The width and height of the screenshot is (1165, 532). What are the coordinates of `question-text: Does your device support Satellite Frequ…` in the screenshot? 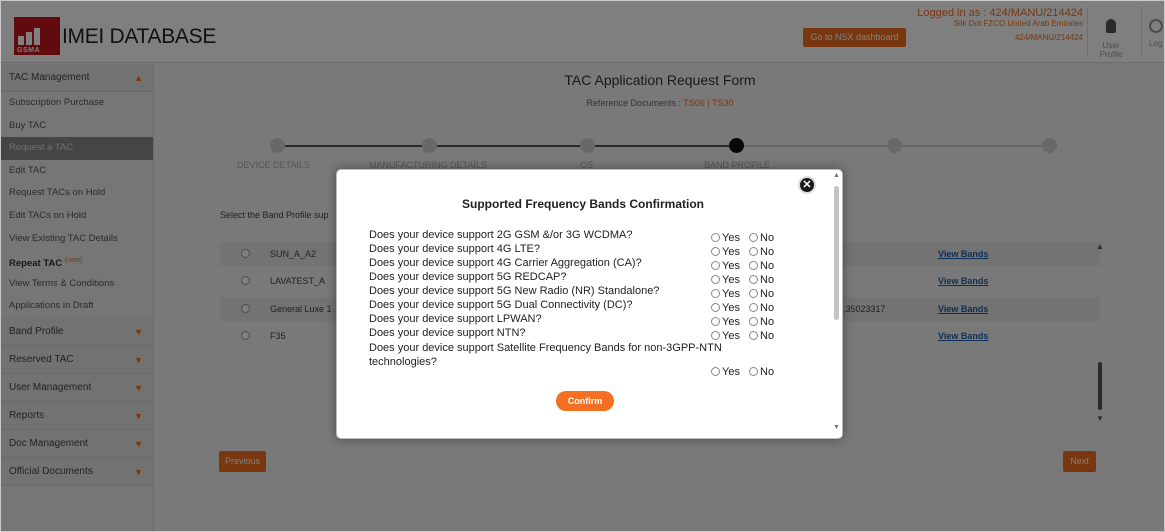 It's located at (545, 355).